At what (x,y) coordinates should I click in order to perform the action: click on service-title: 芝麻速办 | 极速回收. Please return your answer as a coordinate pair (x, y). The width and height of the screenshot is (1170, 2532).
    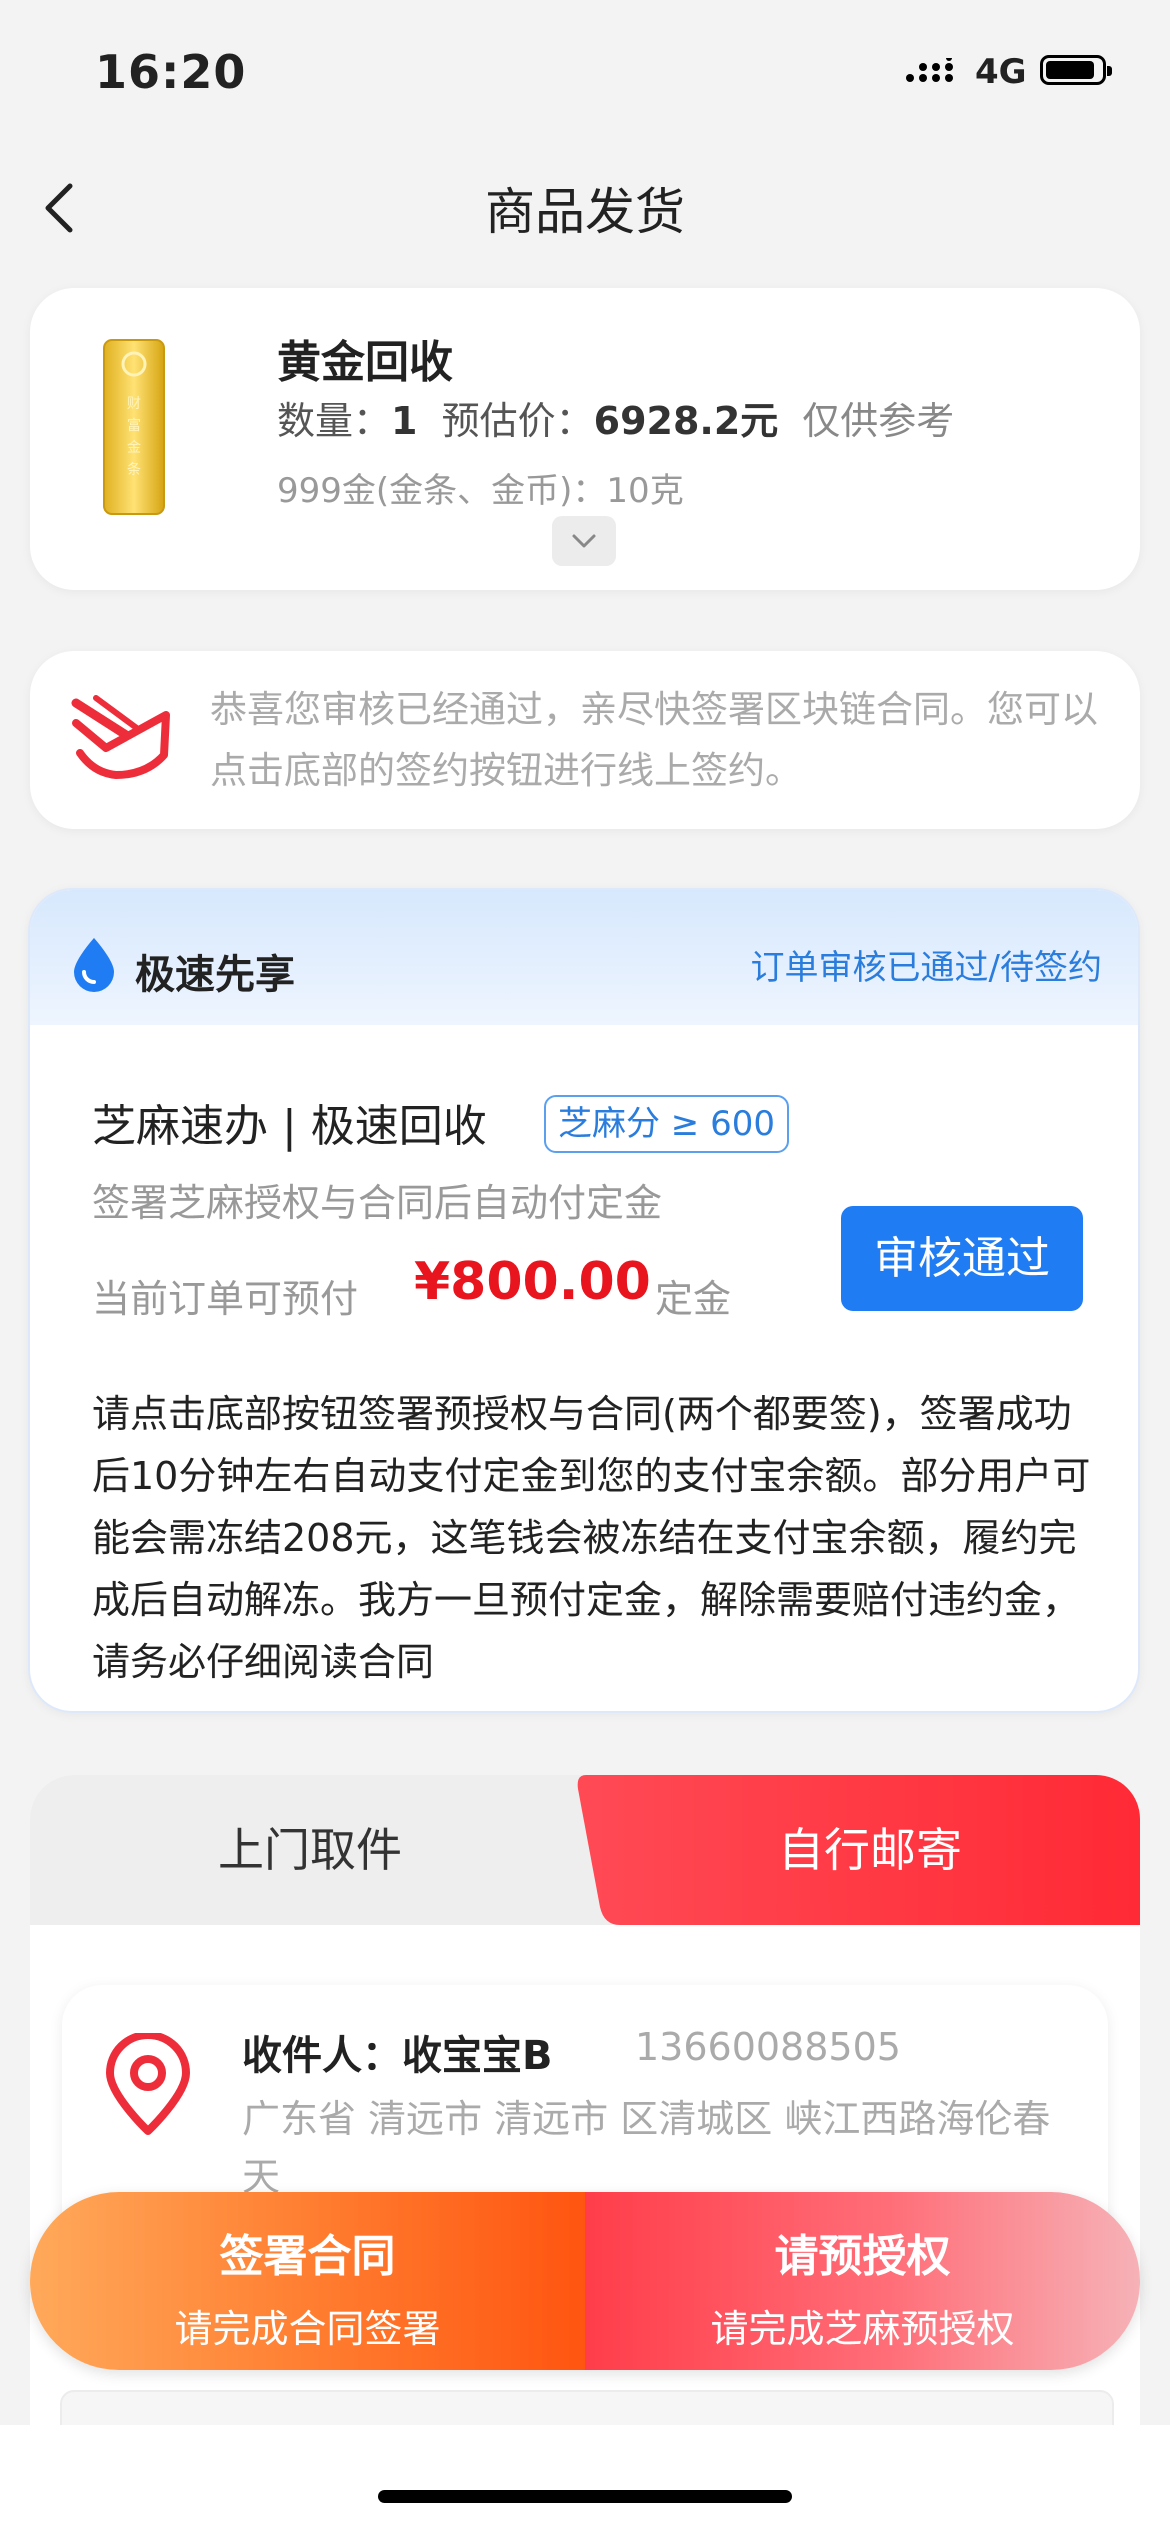
    Looking at the image, I should click on (289, 1126).